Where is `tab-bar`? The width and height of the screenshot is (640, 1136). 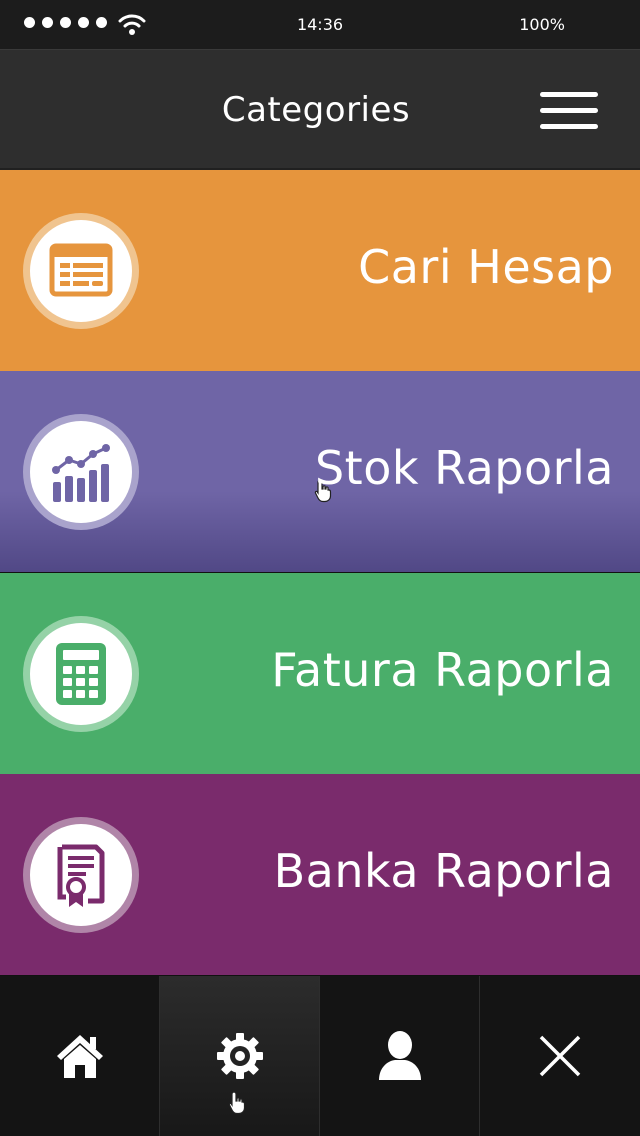
tab-bar is located at coordinates (320, 1056).